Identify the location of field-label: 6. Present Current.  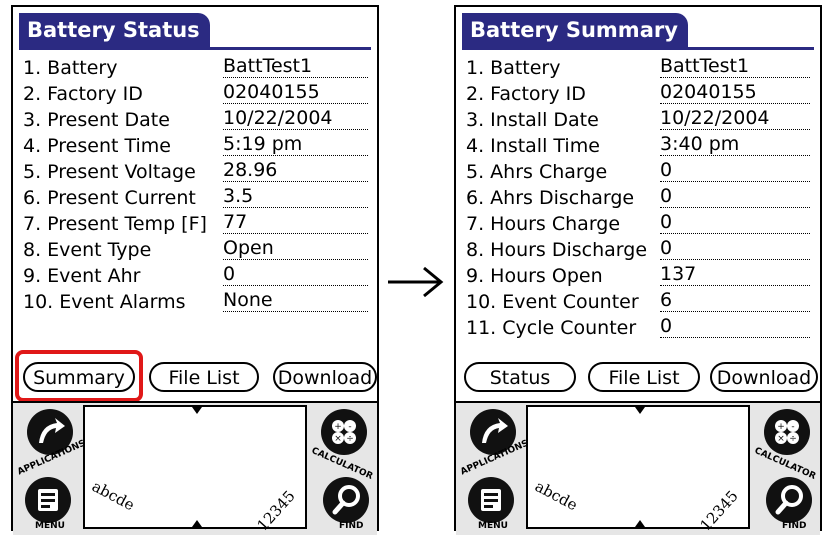
(109, 198).